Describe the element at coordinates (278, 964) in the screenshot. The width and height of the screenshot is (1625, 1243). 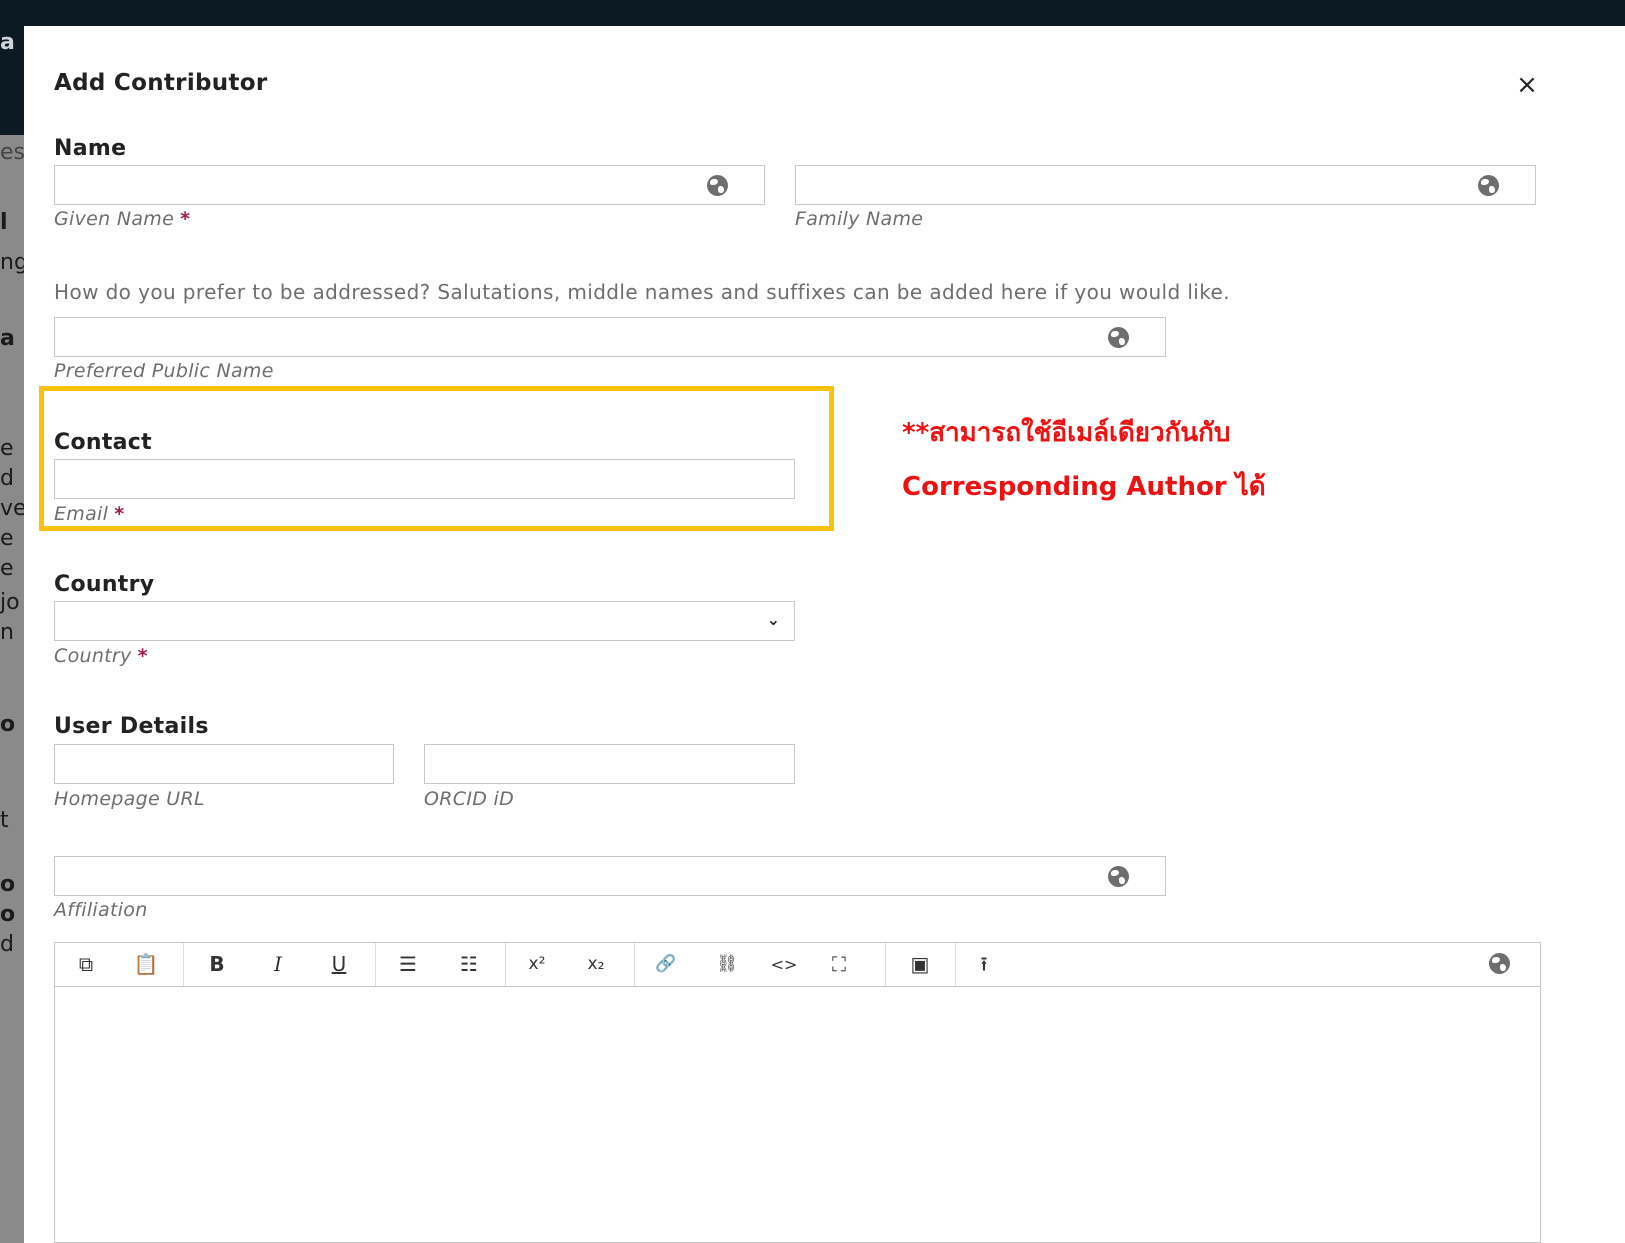
I see `italic-icon: I` at that location.